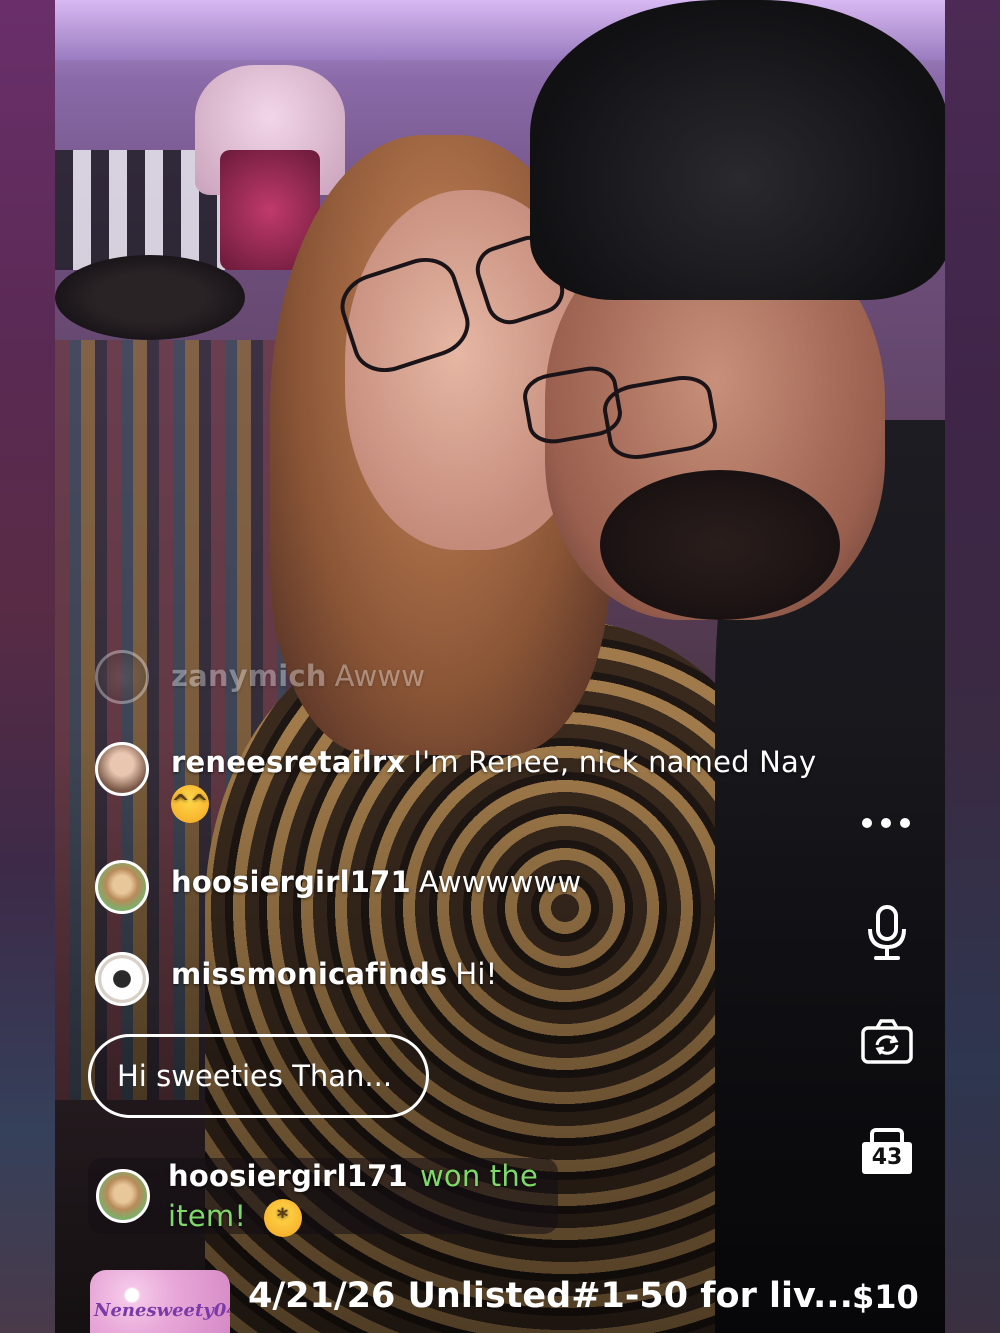  Describe the element at coordinates (887, 933) in the screenshot. I see `microphone-icon` at that location.